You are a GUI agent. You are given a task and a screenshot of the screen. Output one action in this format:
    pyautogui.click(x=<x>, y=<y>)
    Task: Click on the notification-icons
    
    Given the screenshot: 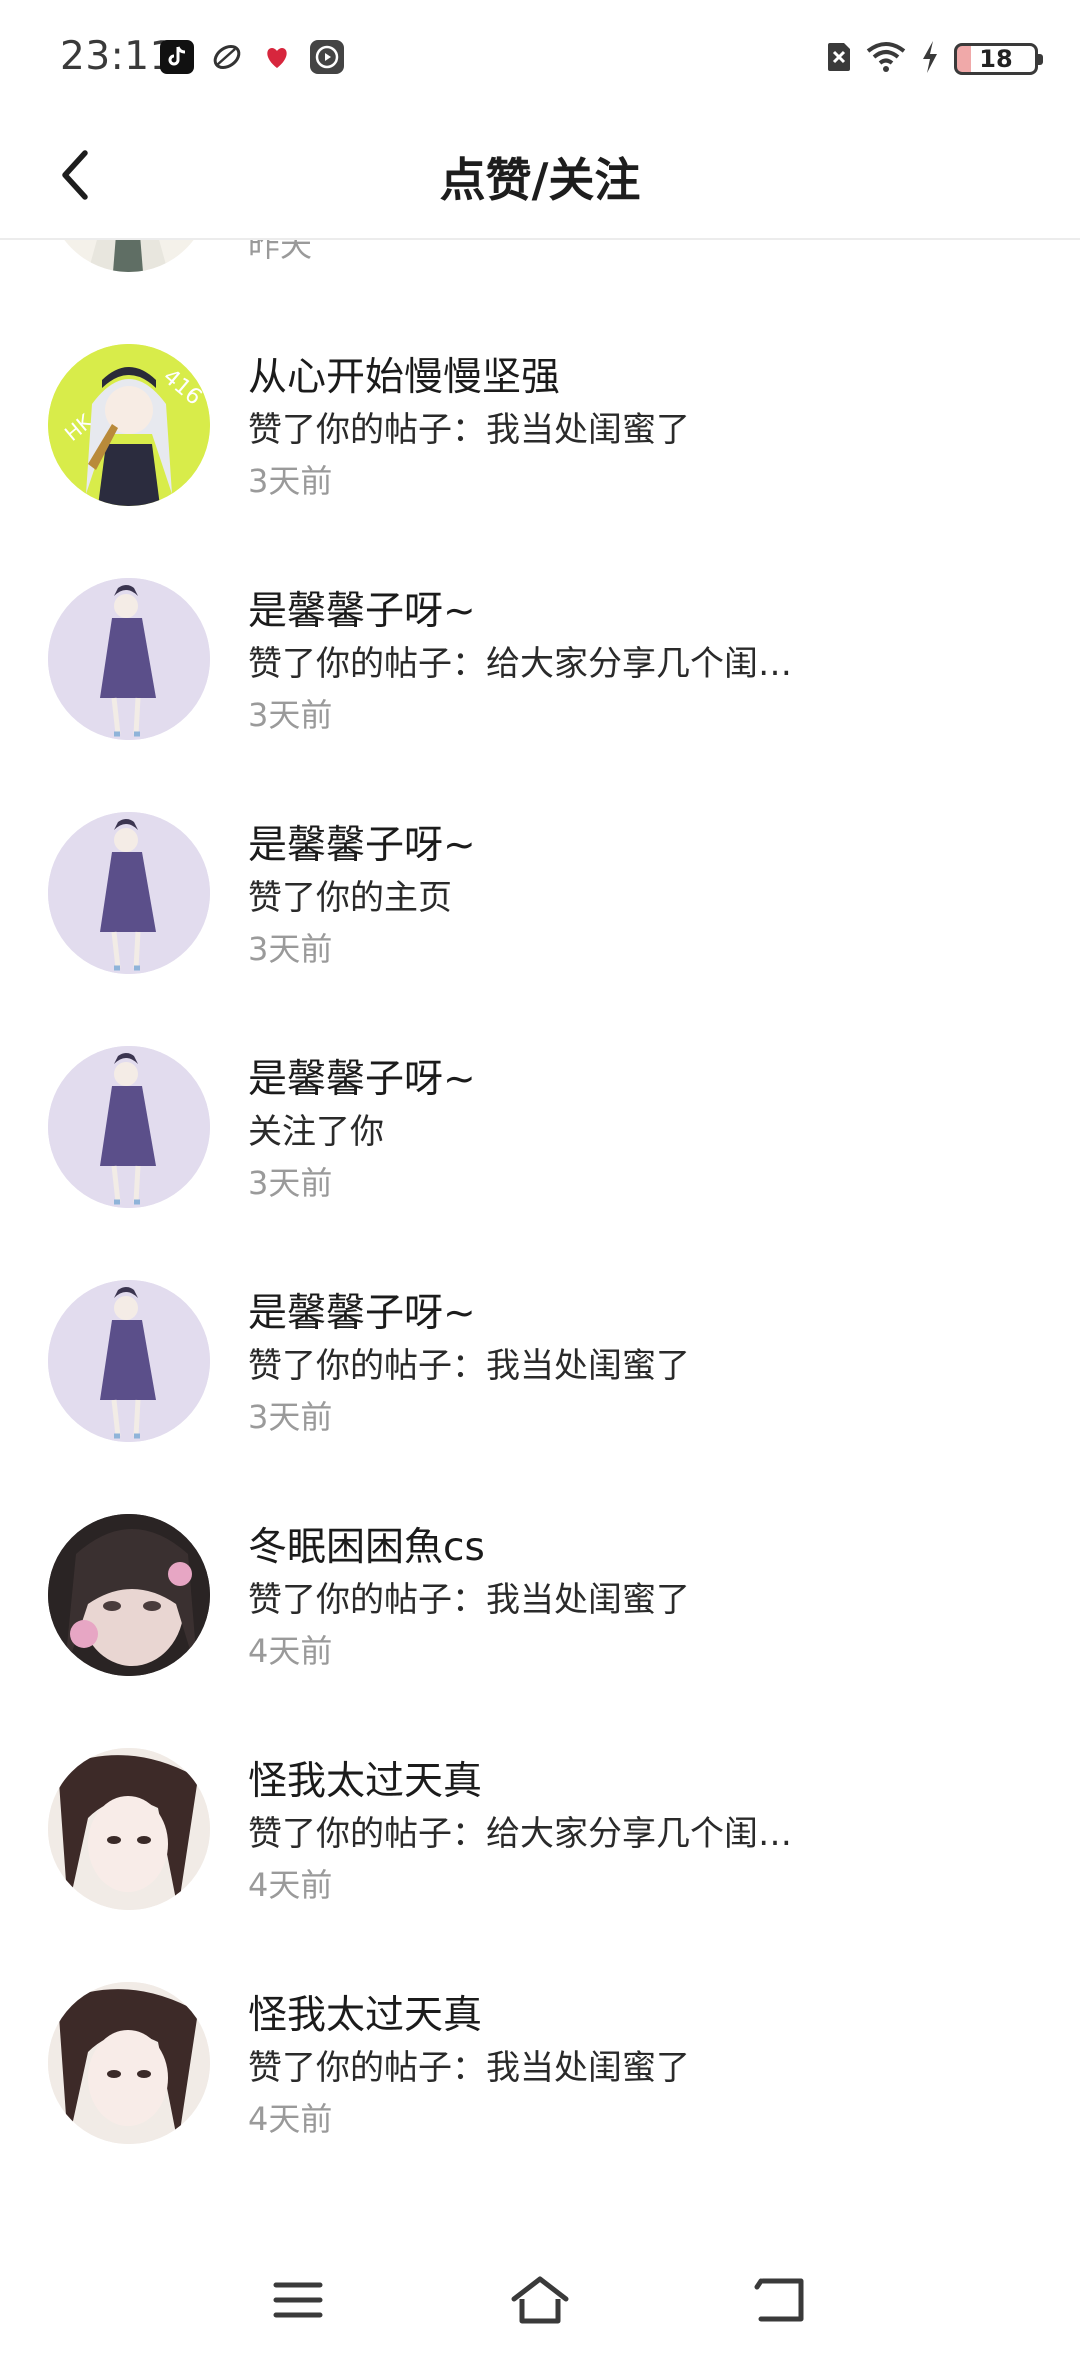 What is the action you would take?
    pyautogui.click(x=252, y=57)
    